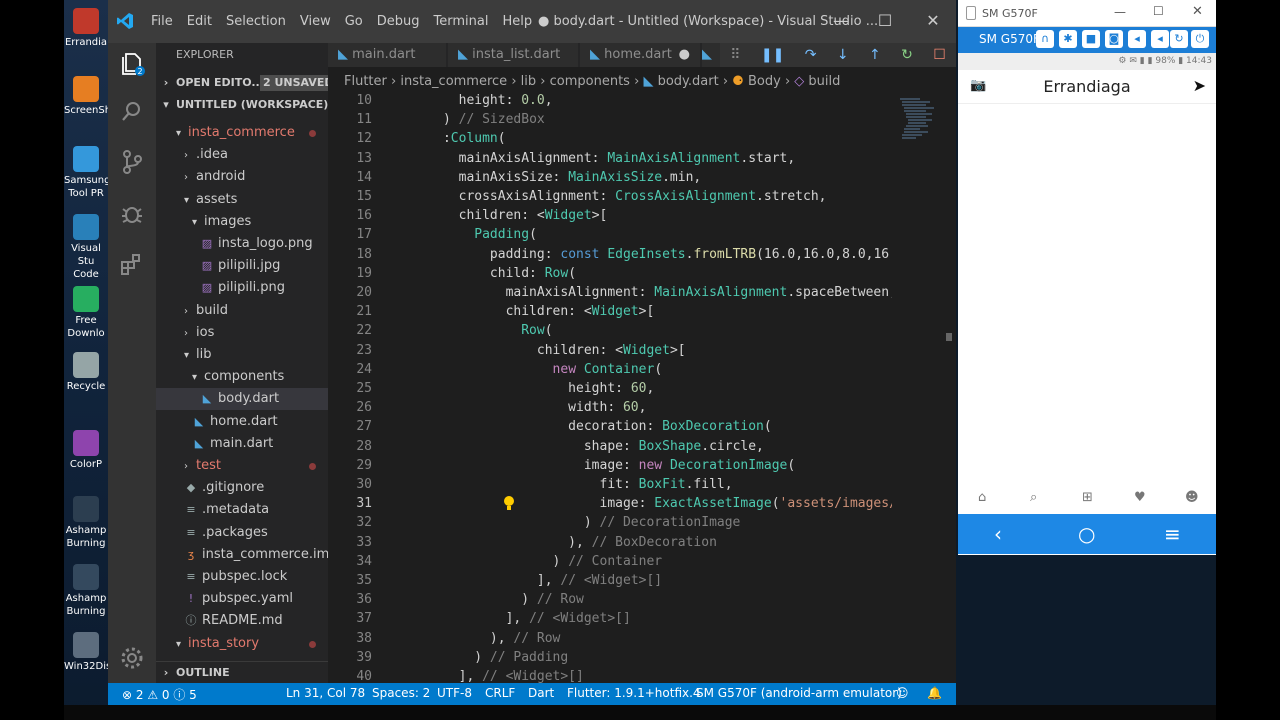 This screenshot has height=720, width=1280. What do you see at coordinates (86, 450) in the screenshot?
I see `desktop-icon: ColorP` at bounding box center [86, 450].